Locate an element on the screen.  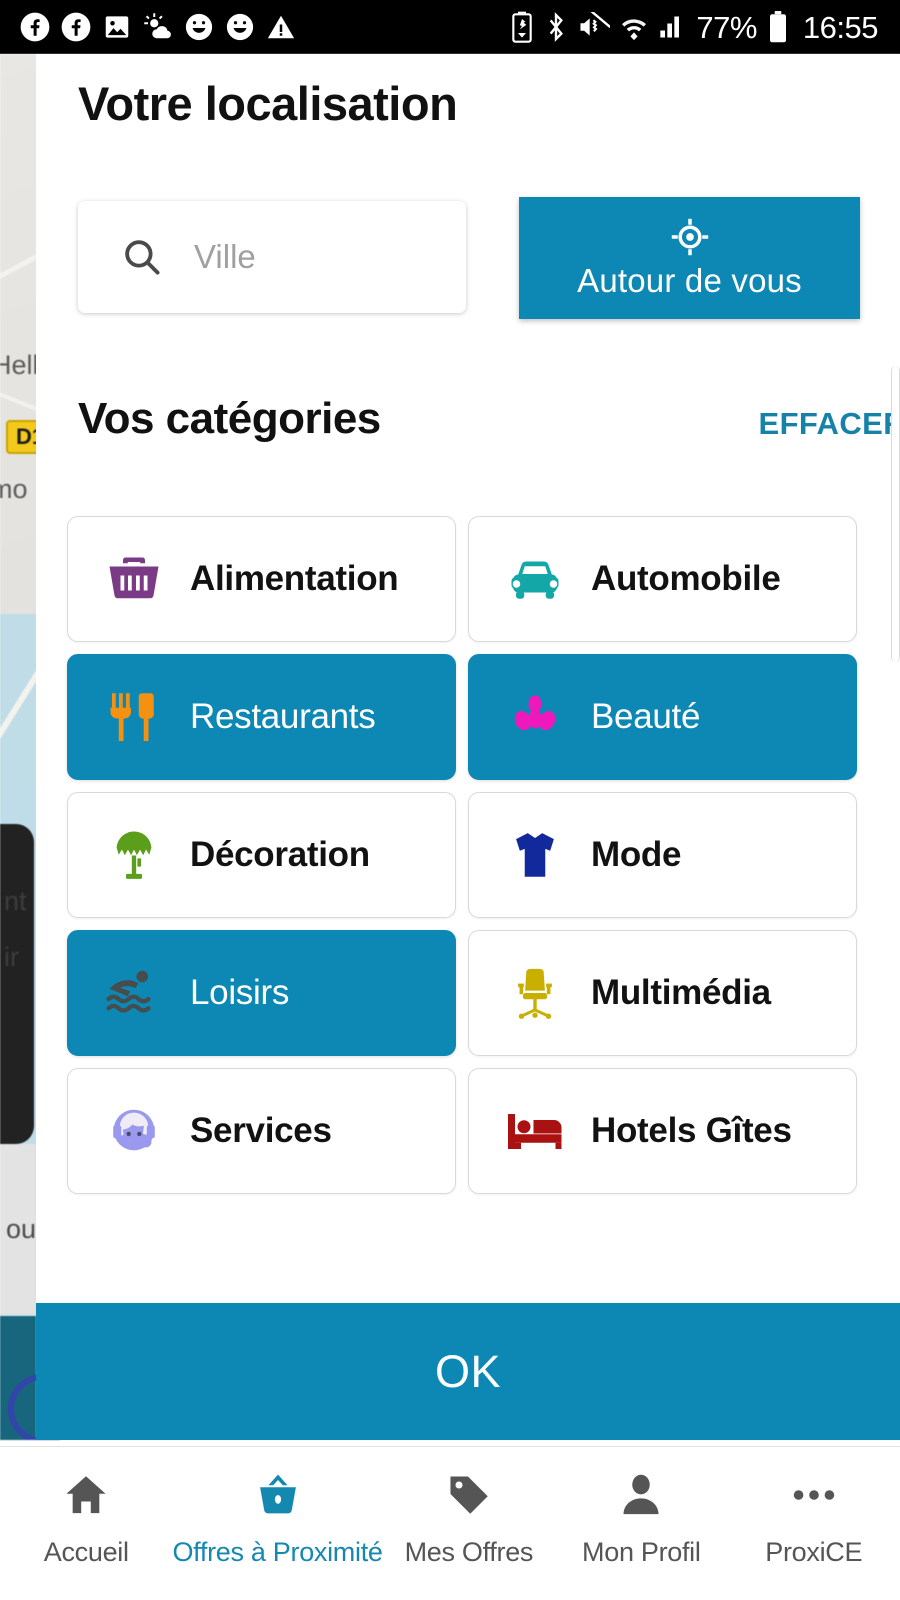
tag-icon is located at coordinates (469, 1495).